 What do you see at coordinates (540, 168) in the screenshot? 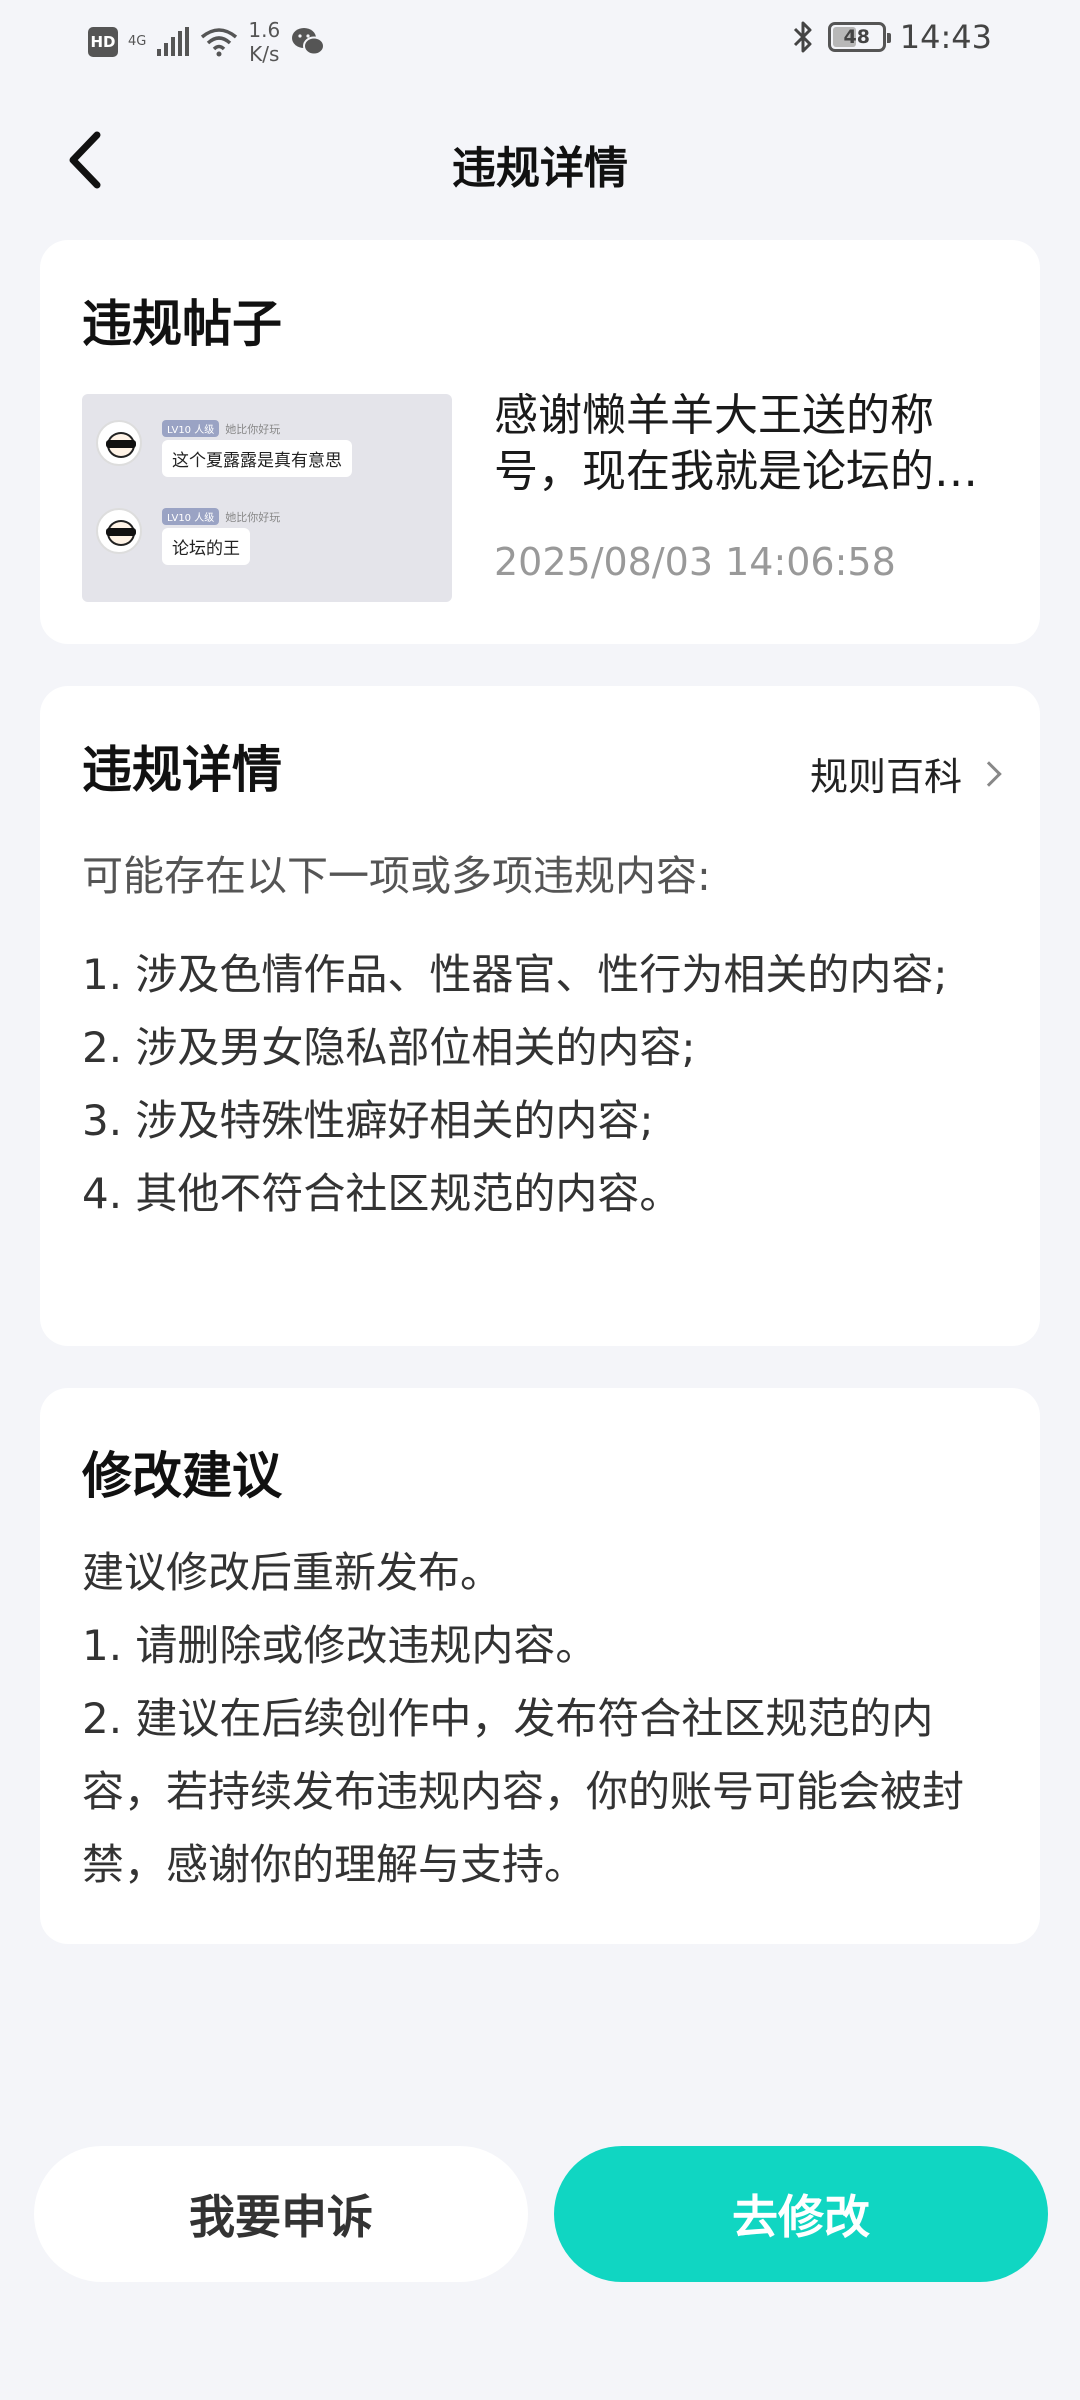
I see `page-title: 违规详情` at bounding box center [540, 168].